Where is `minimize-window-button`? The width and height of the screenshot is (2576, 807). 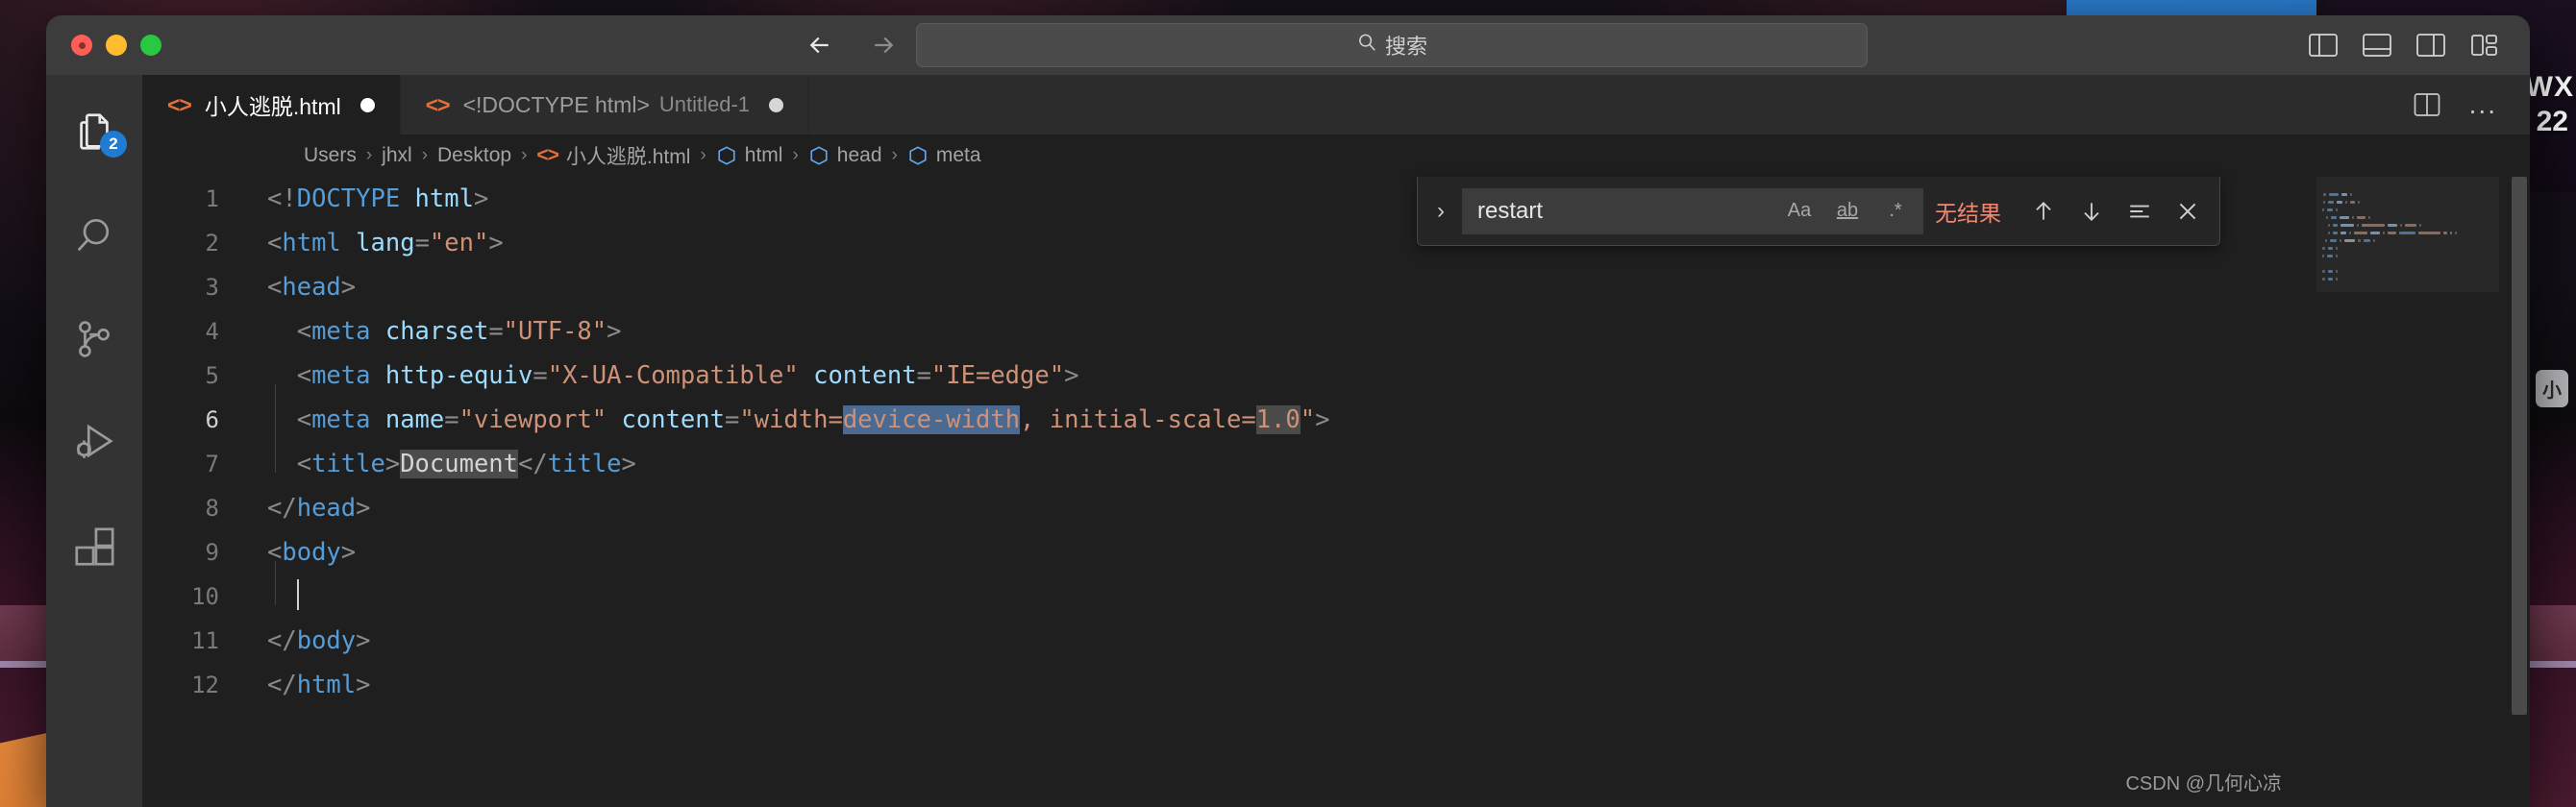
minimize-window-button is located at coordinates (117, 46).